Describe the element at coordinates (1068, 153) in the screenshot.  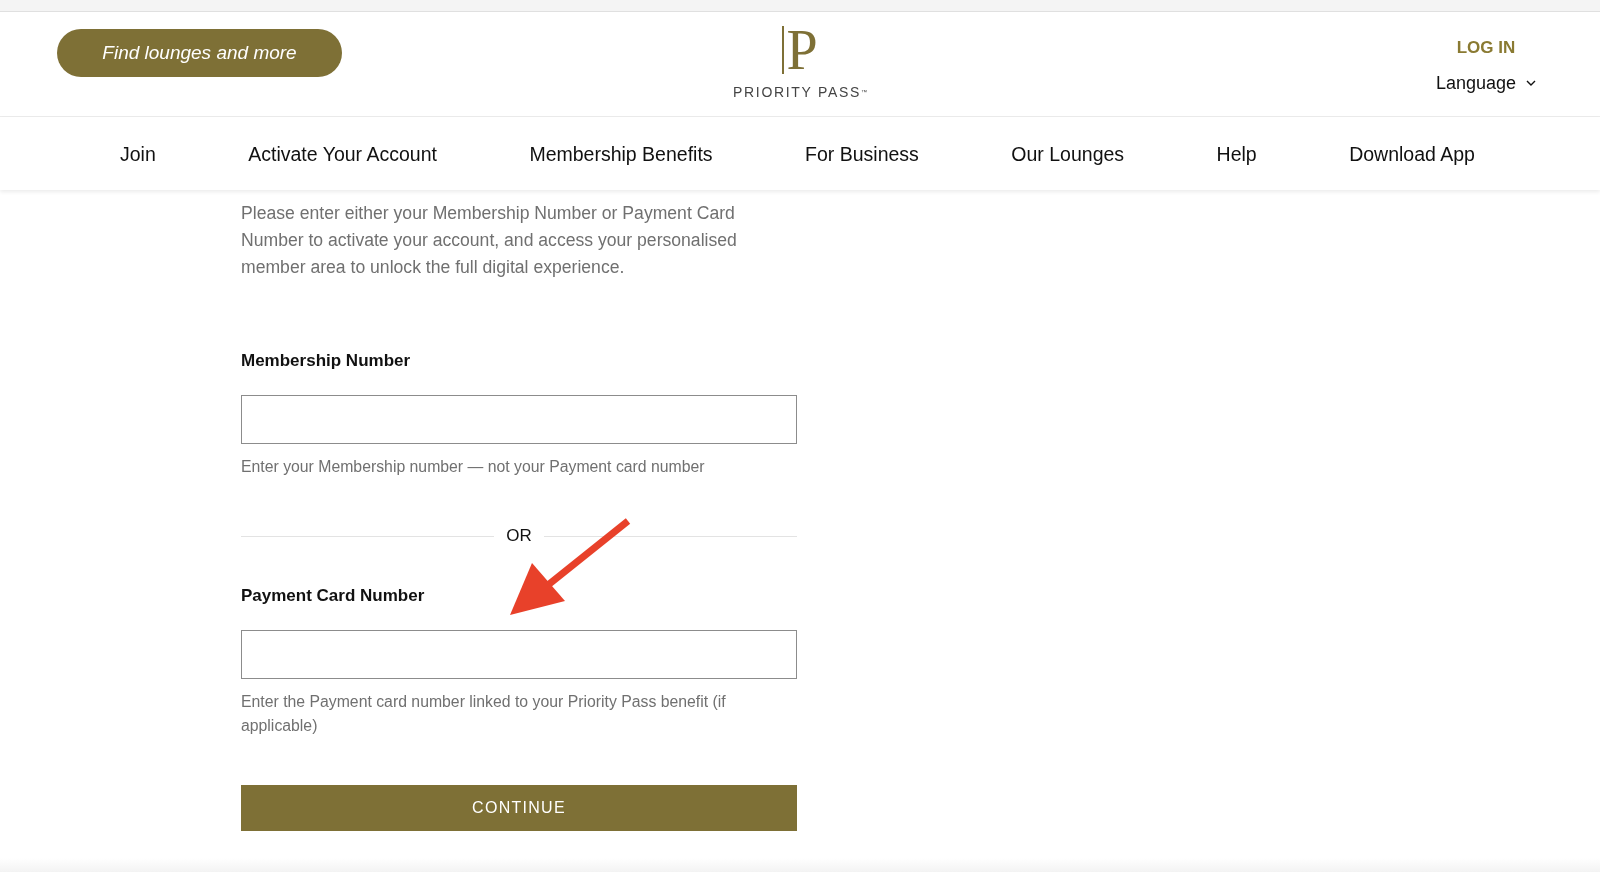
I see `nav-link: Our Lounges` at that location.